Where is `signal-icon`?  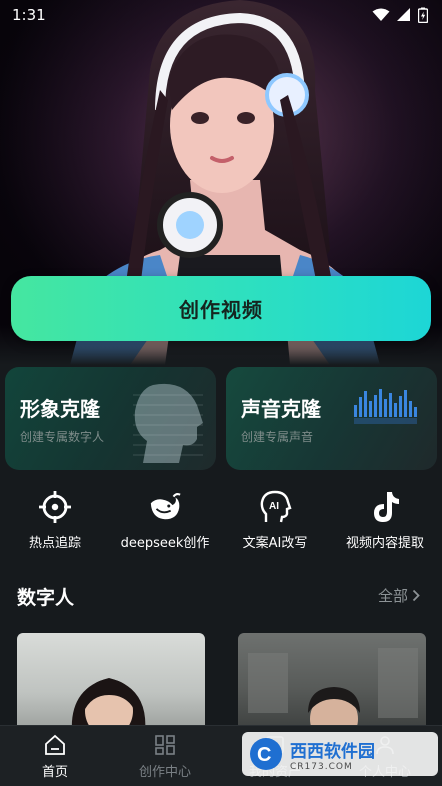 signal-icon is located at coordinates (403, 14).